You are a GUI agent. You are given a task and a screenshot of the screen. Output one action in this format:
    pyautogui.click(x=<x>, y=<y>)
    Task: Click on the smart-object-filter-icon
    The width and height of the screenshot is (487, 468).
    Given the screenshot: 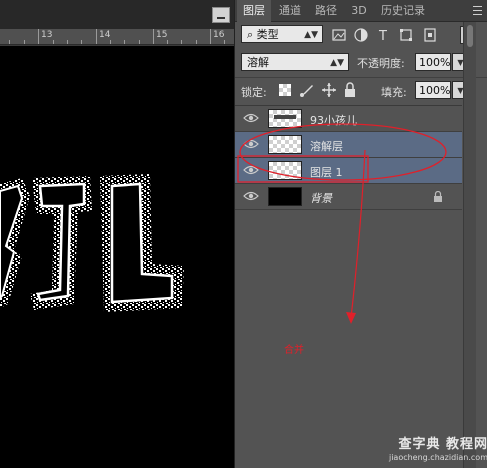 What is the action you would take?
    pyautogui.click(x=430, y=35)
    